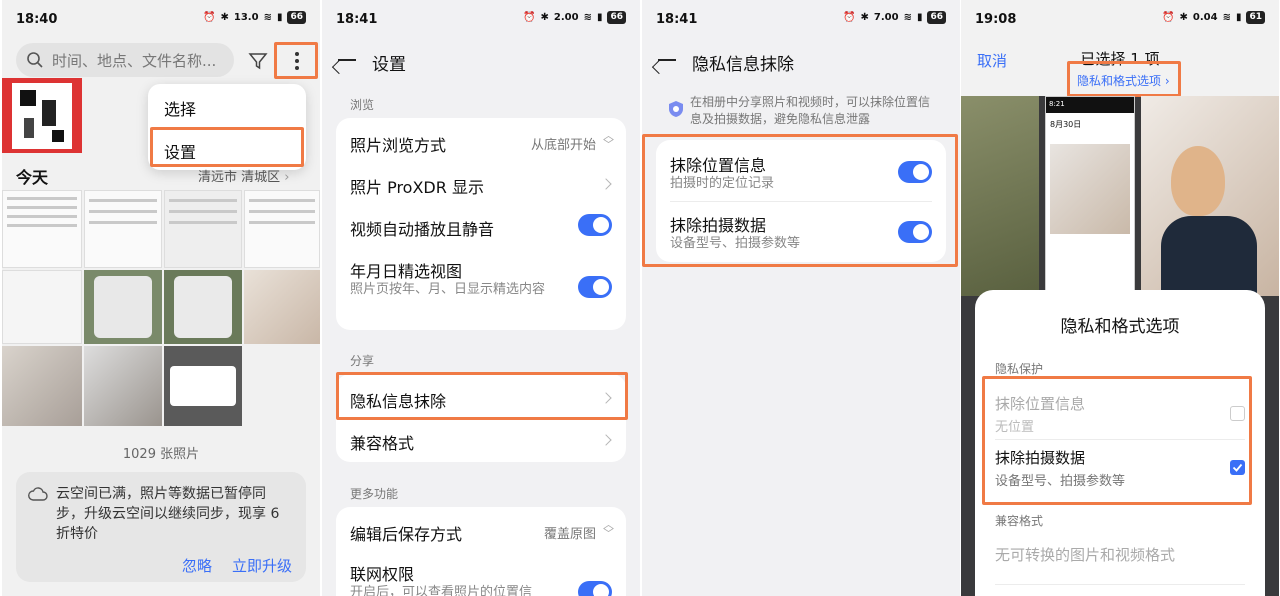 The height and width of the screenshot is (596, 1280). What do you see at coordinates (42, 115) in the screenshot?
I see `pixel-thumbnail` at bounding box center [42, 115].